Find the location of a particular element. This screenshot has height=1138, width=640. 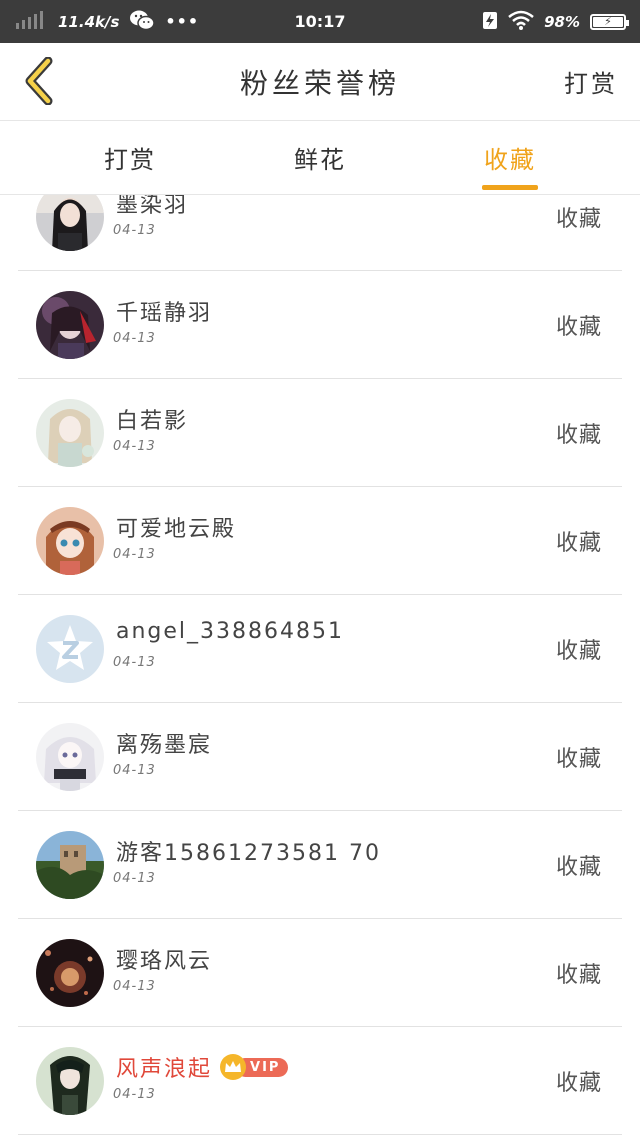

tab-collections: 收藏 is located at coordinates (510, 157).